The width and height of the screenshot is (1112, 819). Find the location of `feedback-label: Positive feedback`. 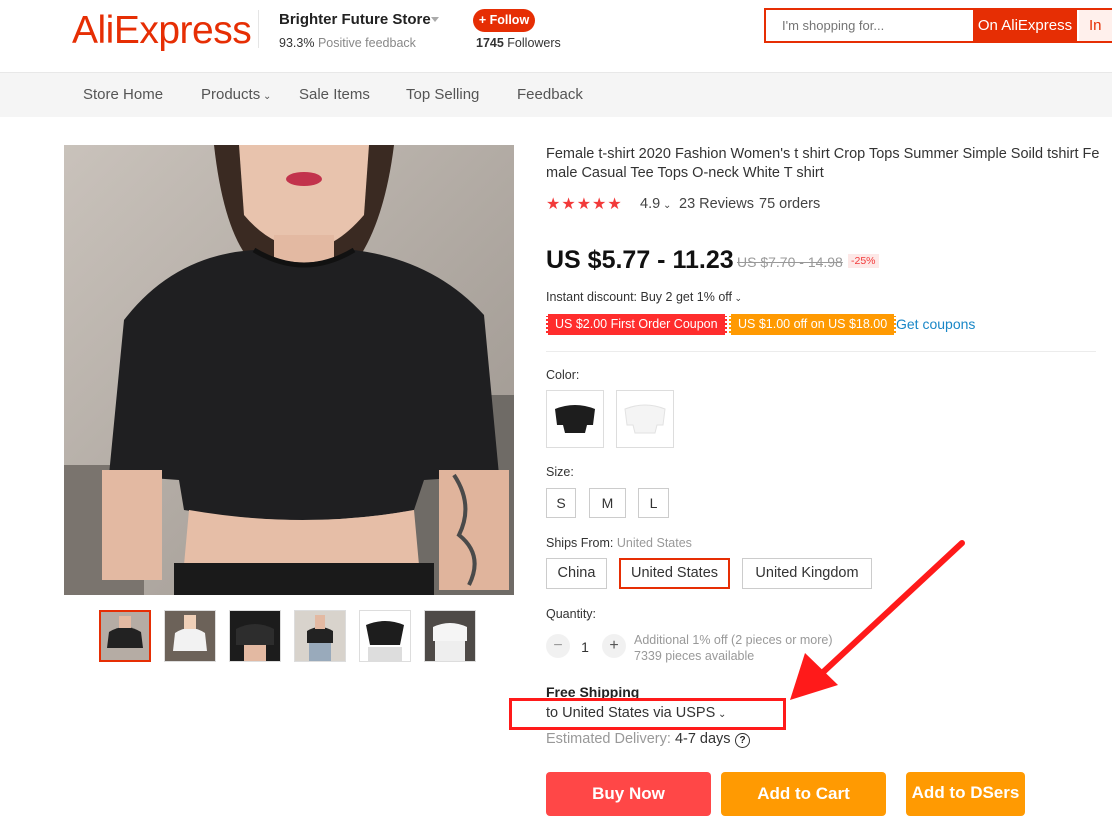

feedback-label: Positive feedback is located at coordinates (366, 43).